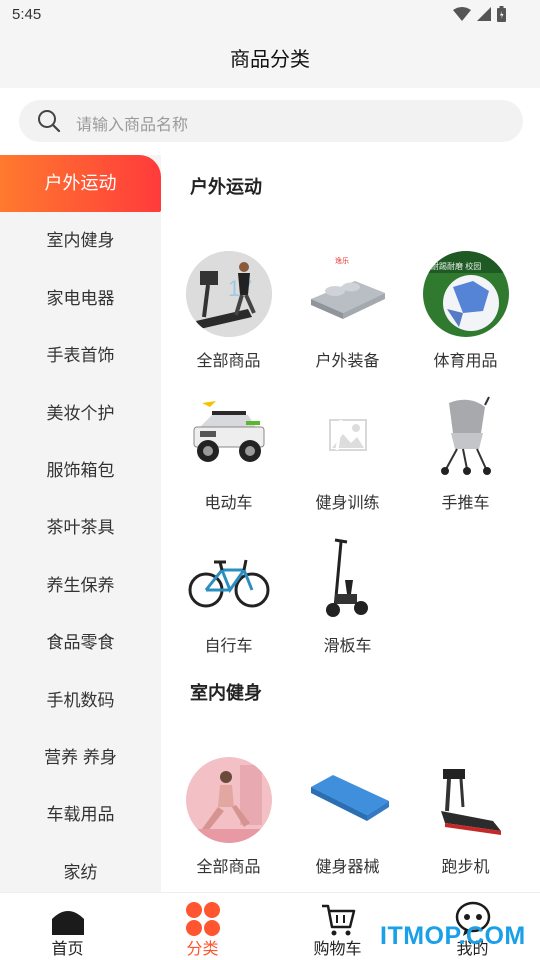  I want to click on sidebar-item-beauty-care: 美妆个护, so click(80, 413).